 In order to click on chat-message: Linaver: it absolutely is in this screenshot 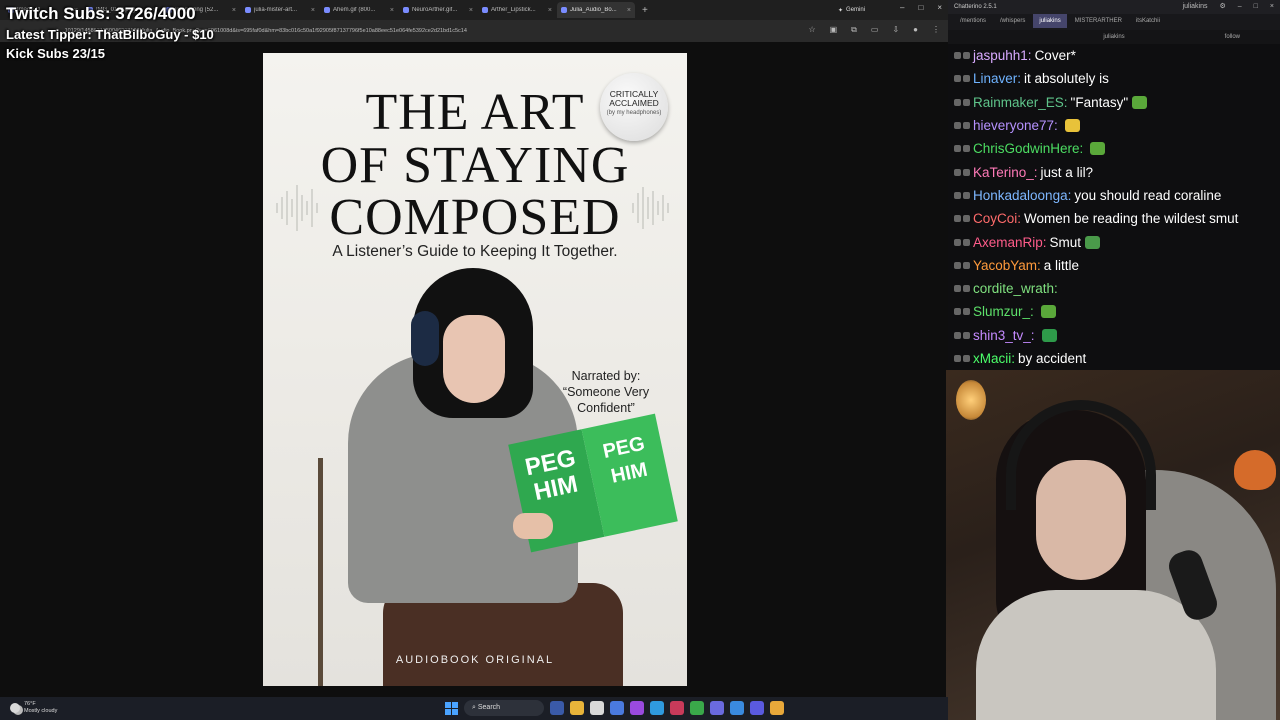, I will do `click(1117, 78)`.